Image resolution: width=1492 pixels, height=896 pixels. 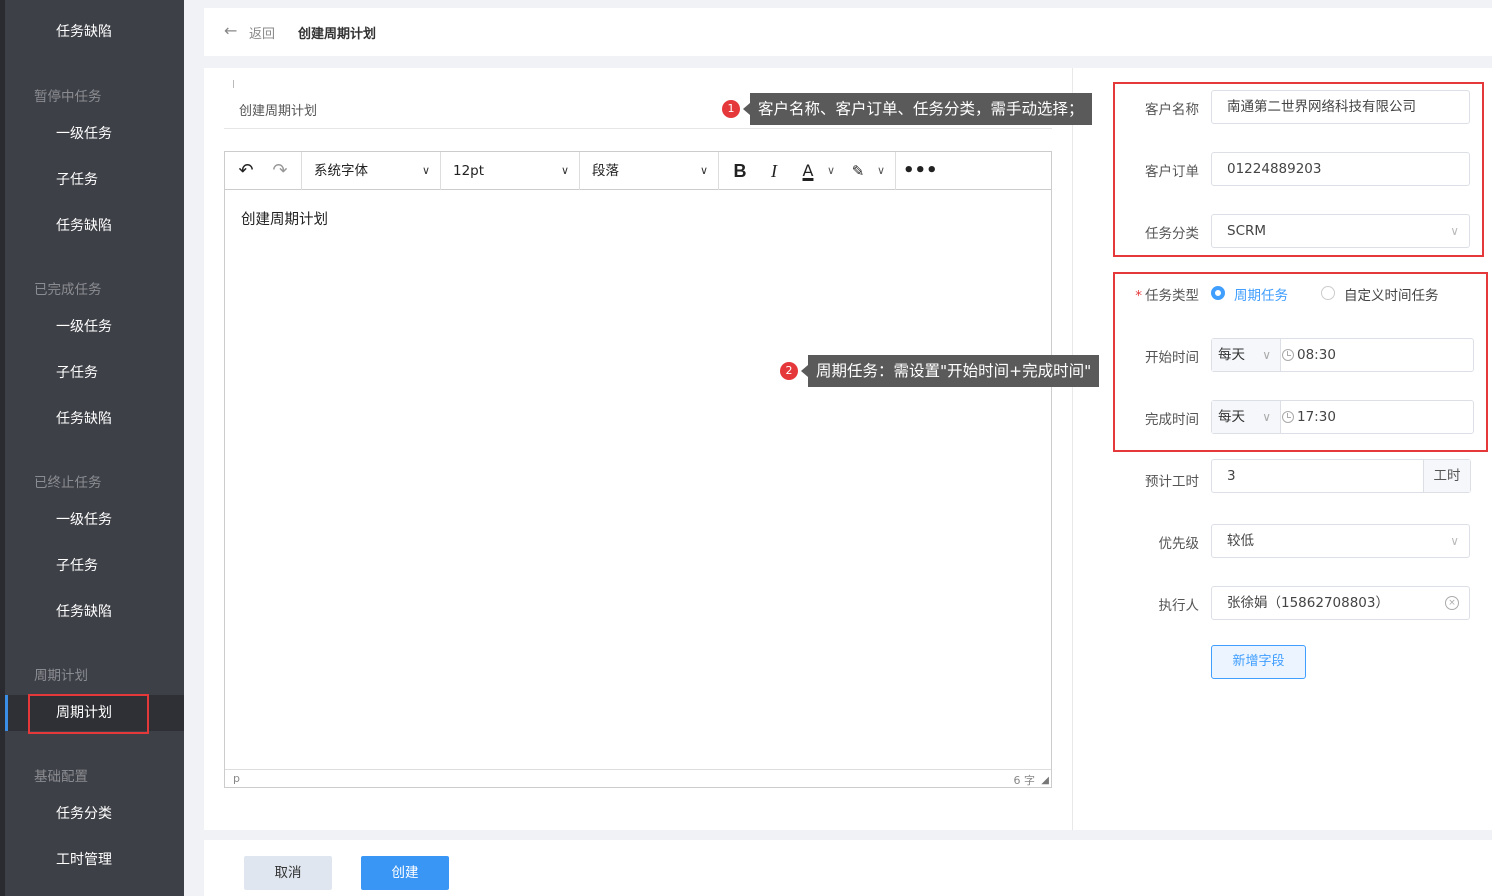 I want to click on resize-handle-icon: ◢, so click(x=1045, y=780).